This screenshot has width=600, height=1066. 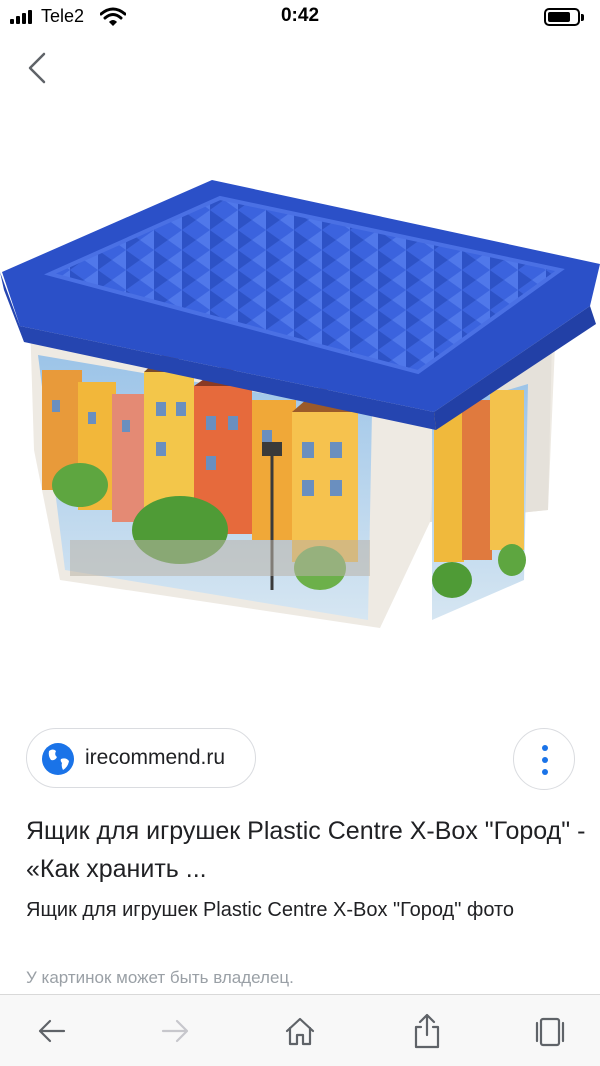 What do you see at coordinates (155, 757) in the screenshot?
I see `source-domain: irecommend.ru` at bounding box center [155, 757].